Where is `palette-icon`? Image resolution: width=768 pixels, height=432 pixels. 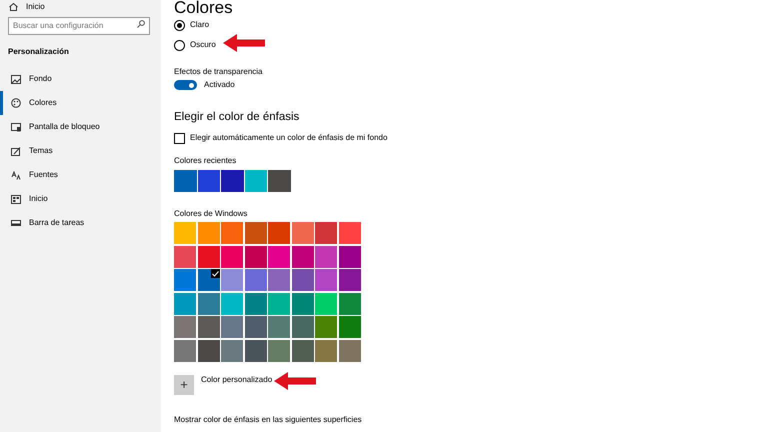
palette-icon is located at coordinates (16, 103).